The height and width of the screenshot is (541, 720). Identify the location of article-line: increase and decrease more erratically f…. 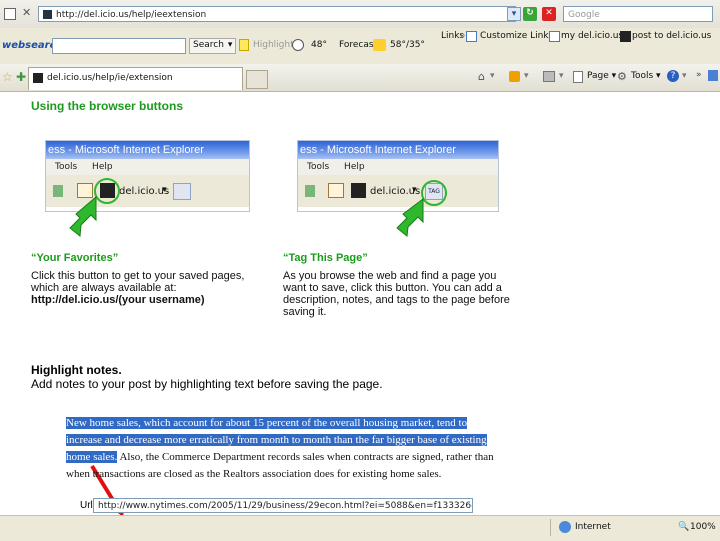
(280, 440).